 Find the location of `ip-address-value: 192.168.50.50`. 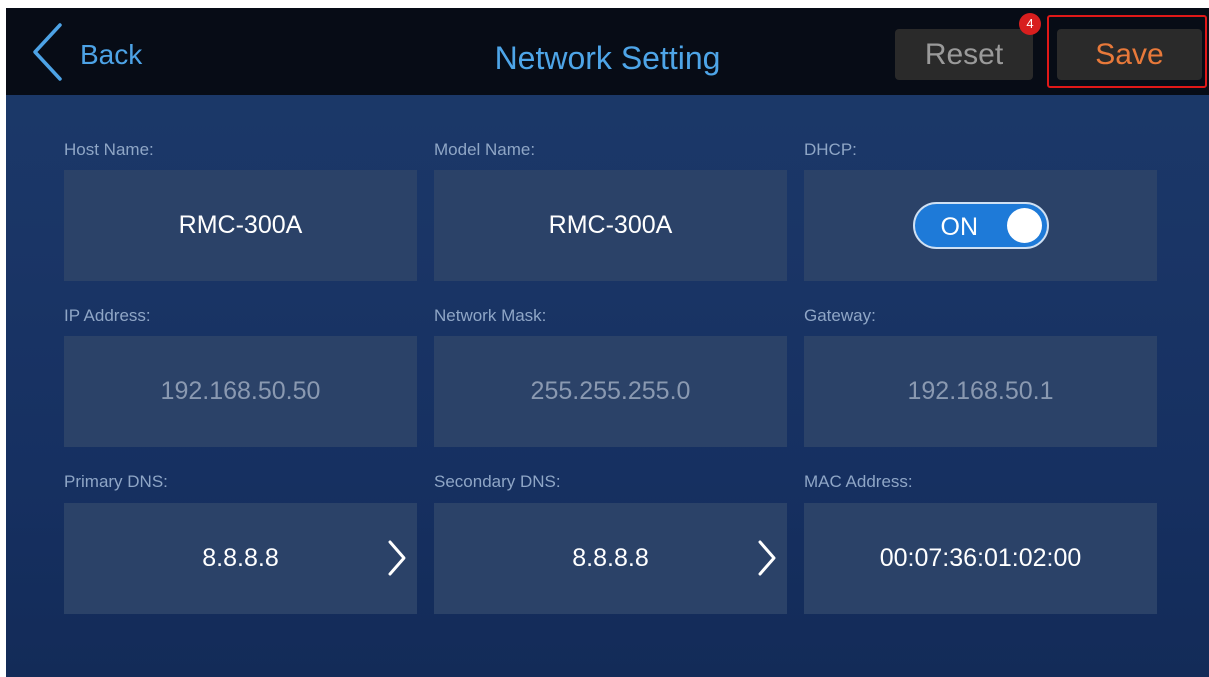

ip-address-value: 192.168.50.50 is located at coordinates (240, 391).